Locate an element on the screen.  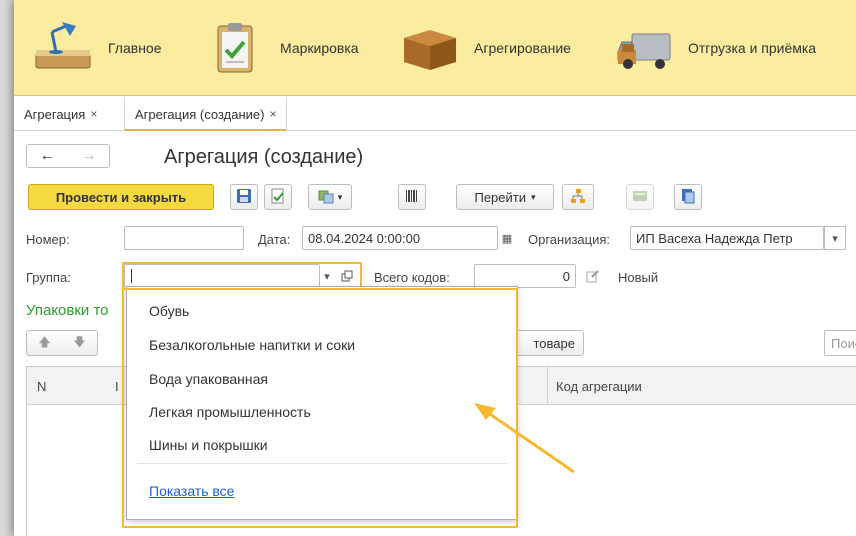
hierarchy-icon is located at coordinates (578, 197).